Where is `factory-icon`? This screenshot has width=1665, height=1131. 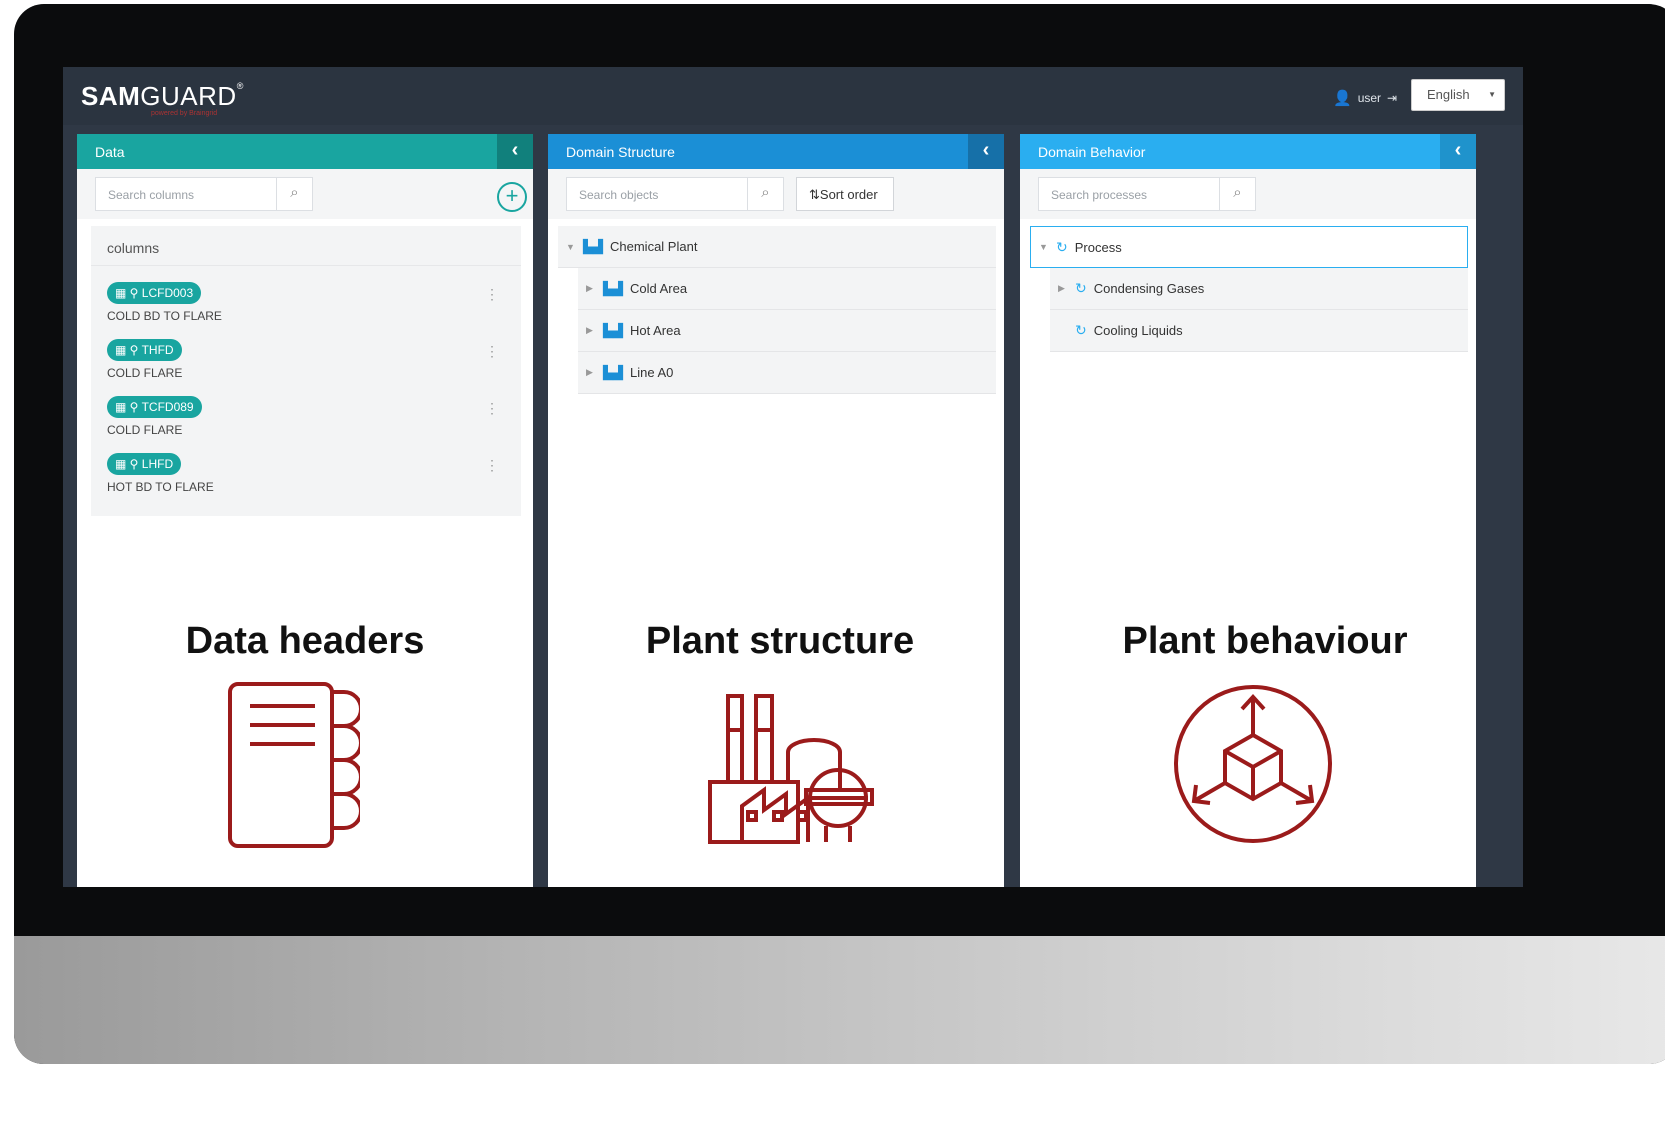 factory-icon is located at coordinates (791, 769).